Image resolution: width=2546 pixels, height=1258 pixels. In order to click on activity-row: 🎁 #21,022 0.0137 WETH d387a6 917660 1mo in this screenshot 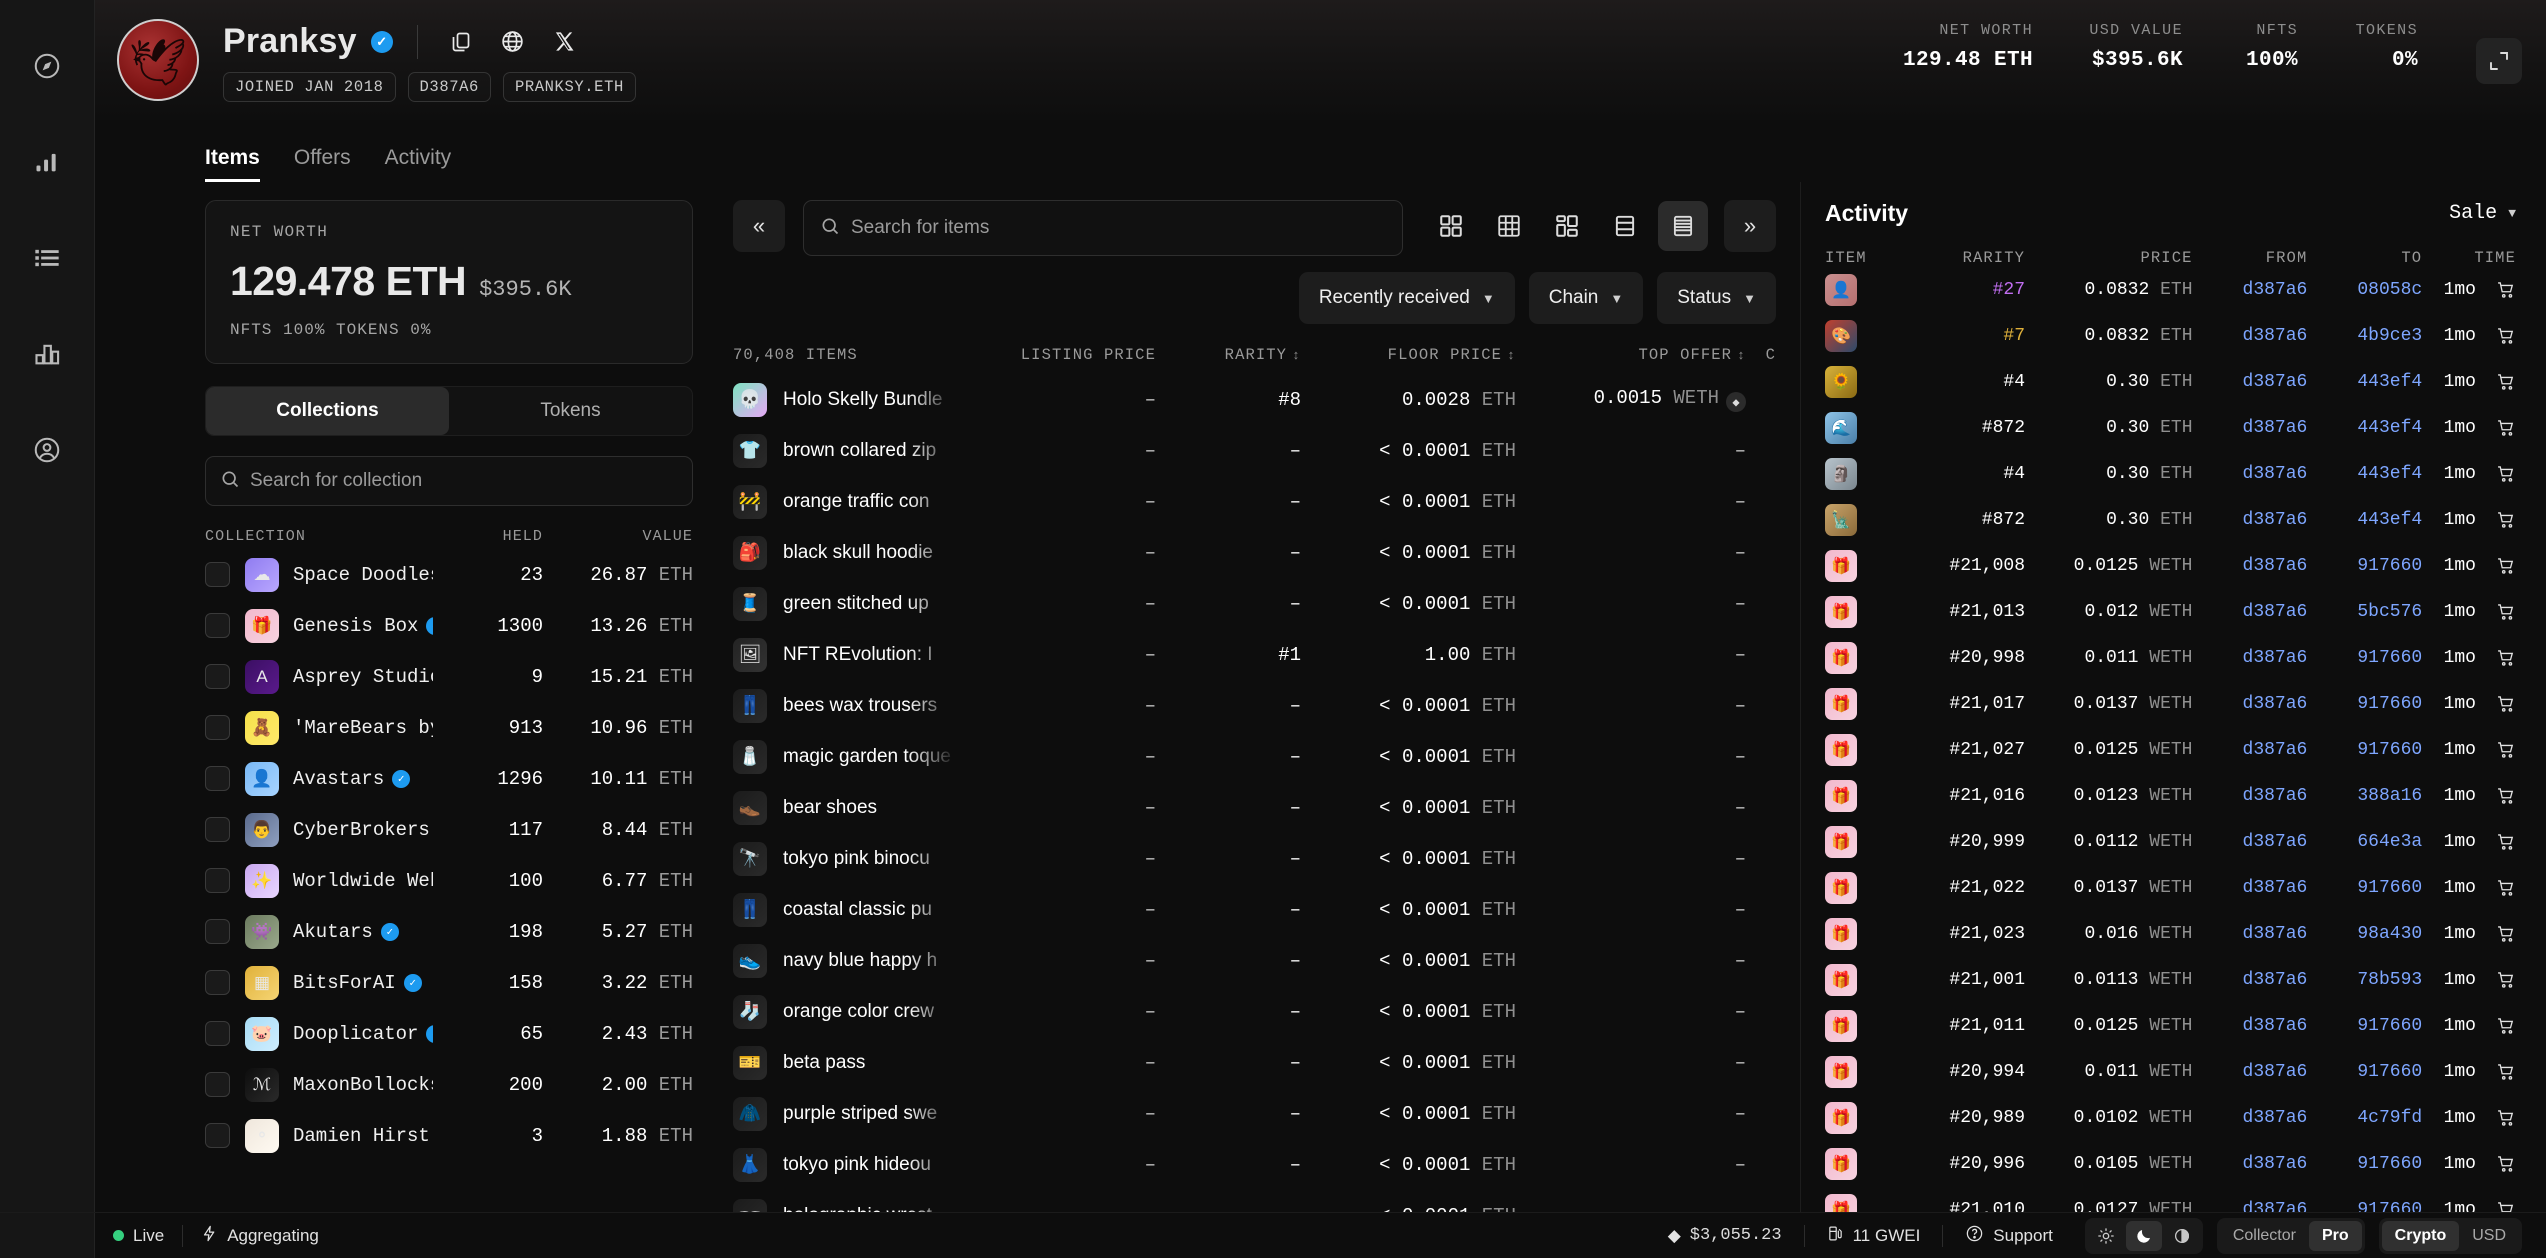, I will do `click(2170, 888)`.